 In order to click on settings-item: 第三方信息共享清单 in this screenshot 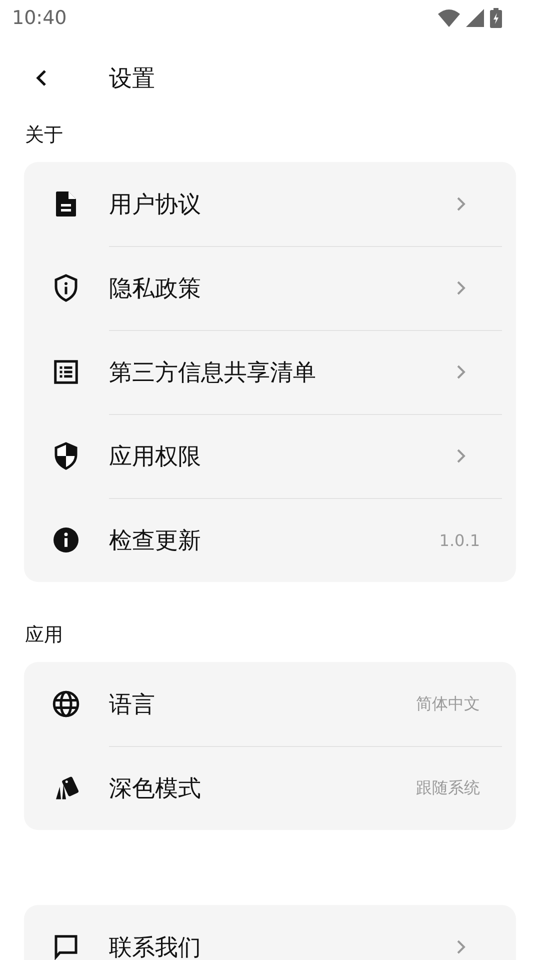, I will do `click(270, 372)`.